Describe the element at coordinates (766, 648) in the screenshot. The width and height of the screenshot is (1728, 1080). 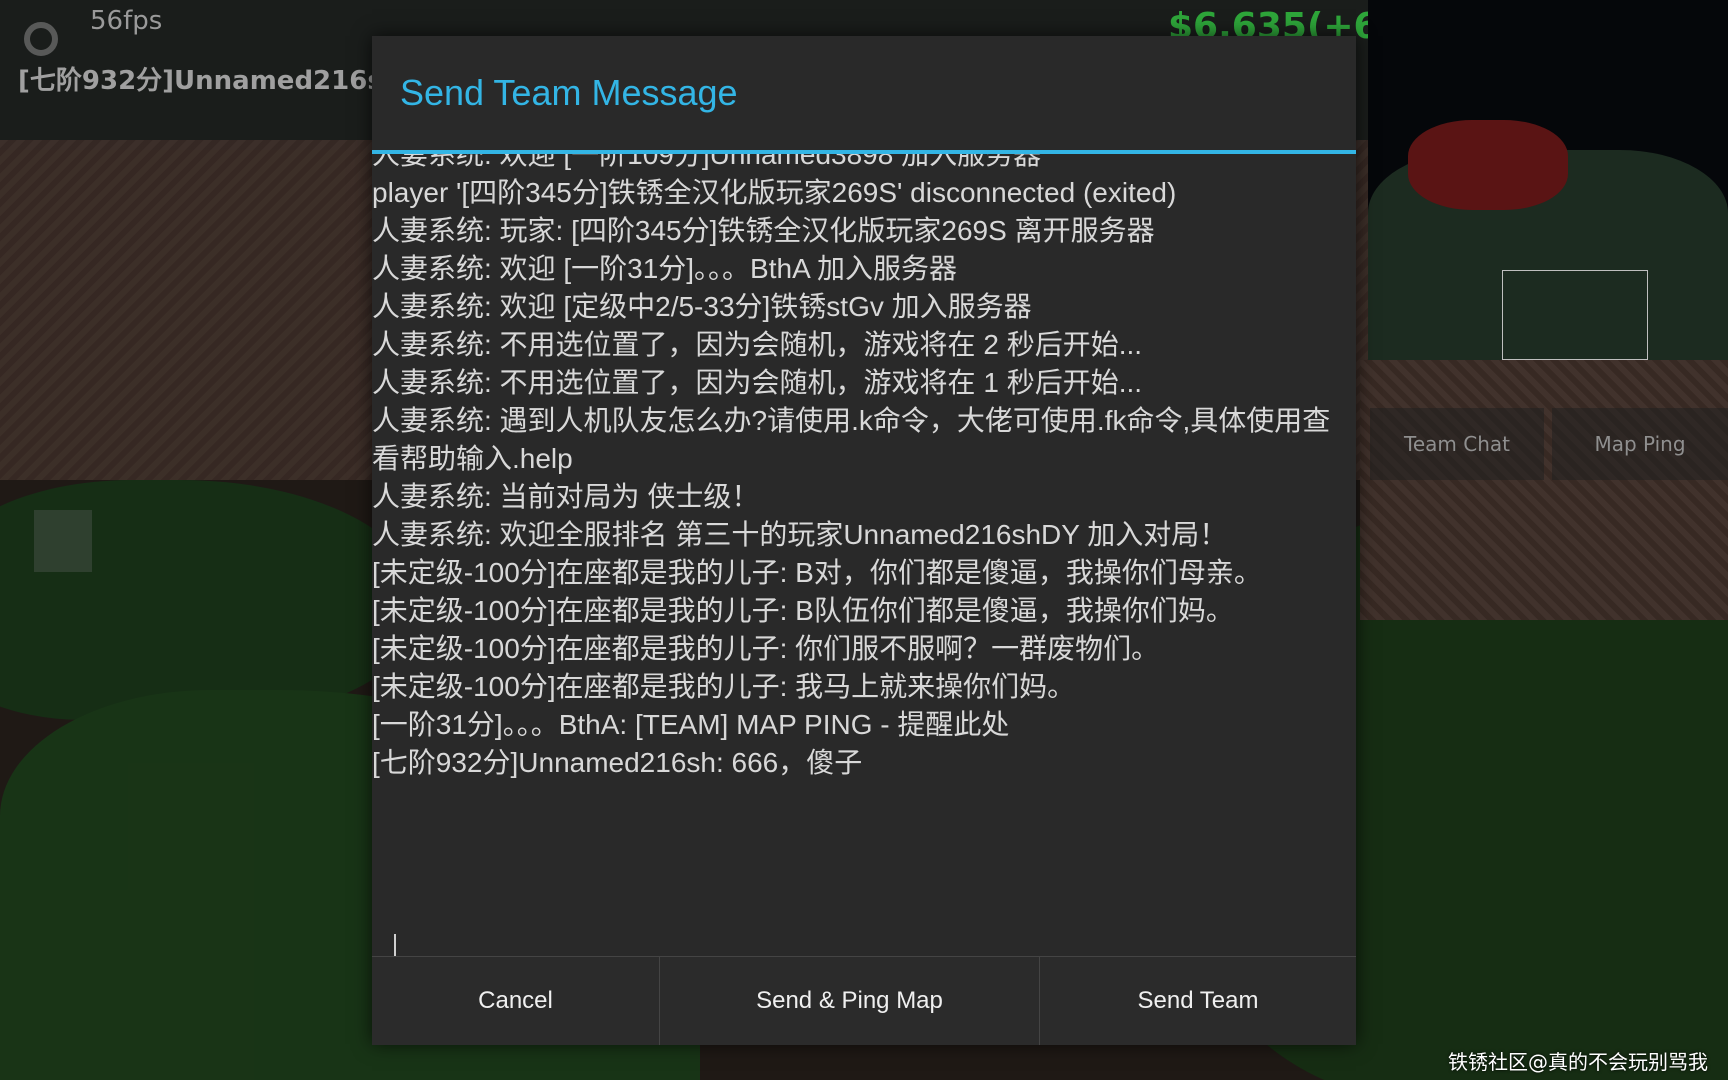
I see `chat-message: [未定级-100分]在座都是我的儿子: 你们服不服啊？一群废物们。` at that location.